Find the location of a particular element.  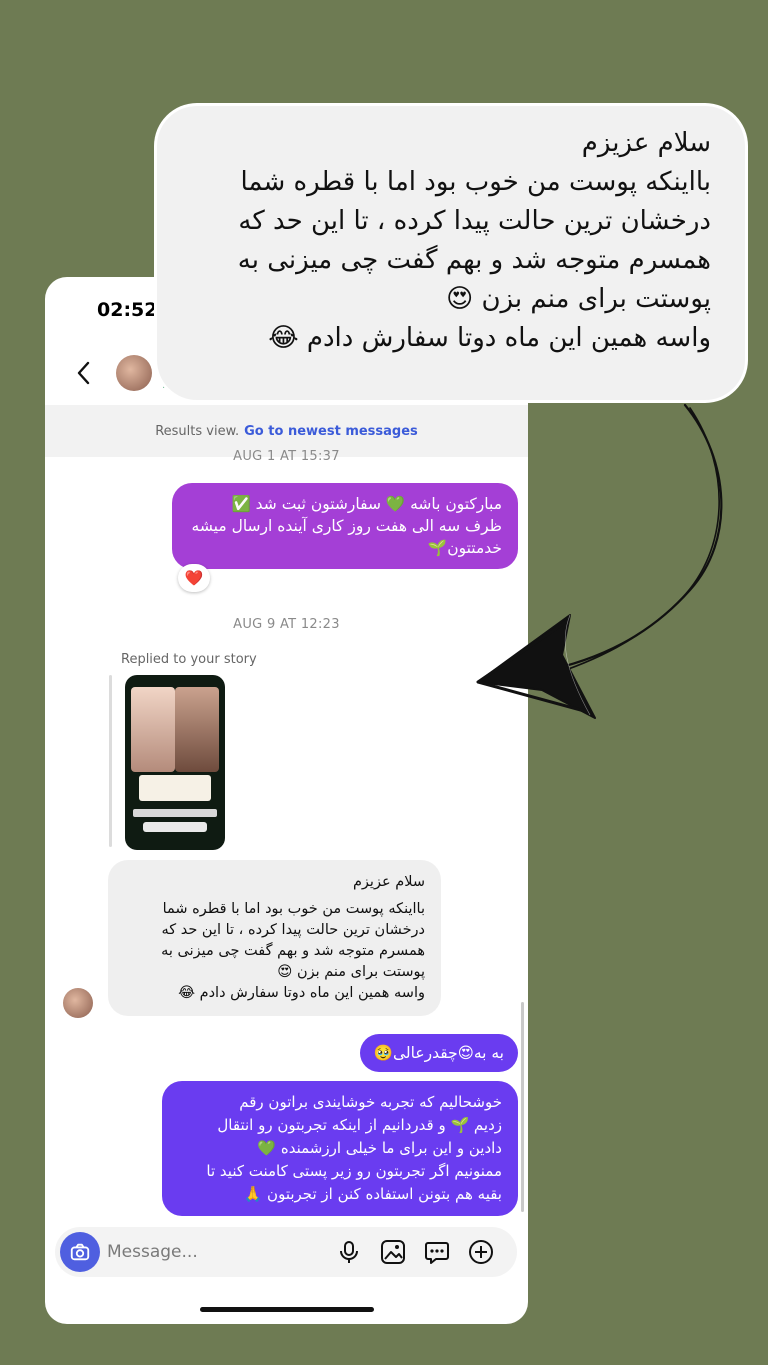

status-time: 02:52 is located at coordinates (127, 310).